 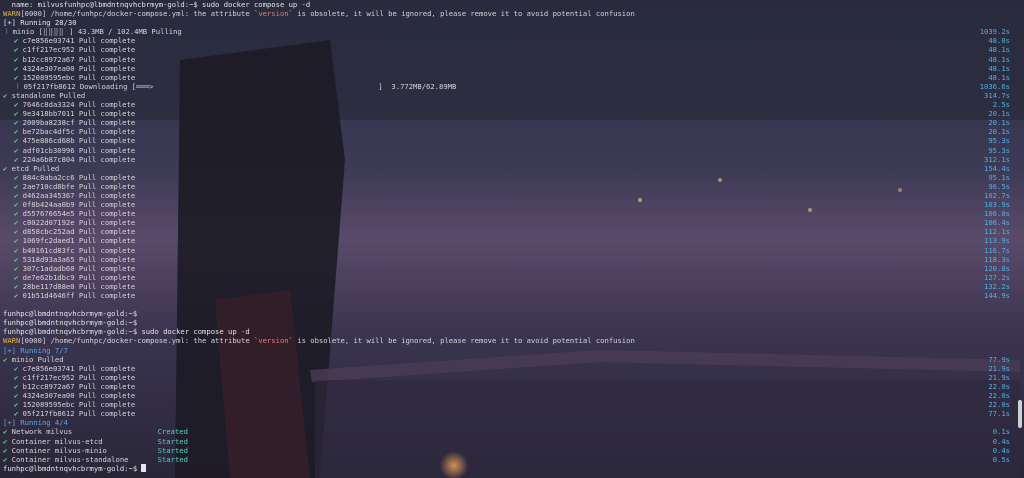 What do you see at coordinates (79, 368) in the screenshot?
I see `layer-status: c7e856e03741 Pull complete` at bounding box center [79, 368].